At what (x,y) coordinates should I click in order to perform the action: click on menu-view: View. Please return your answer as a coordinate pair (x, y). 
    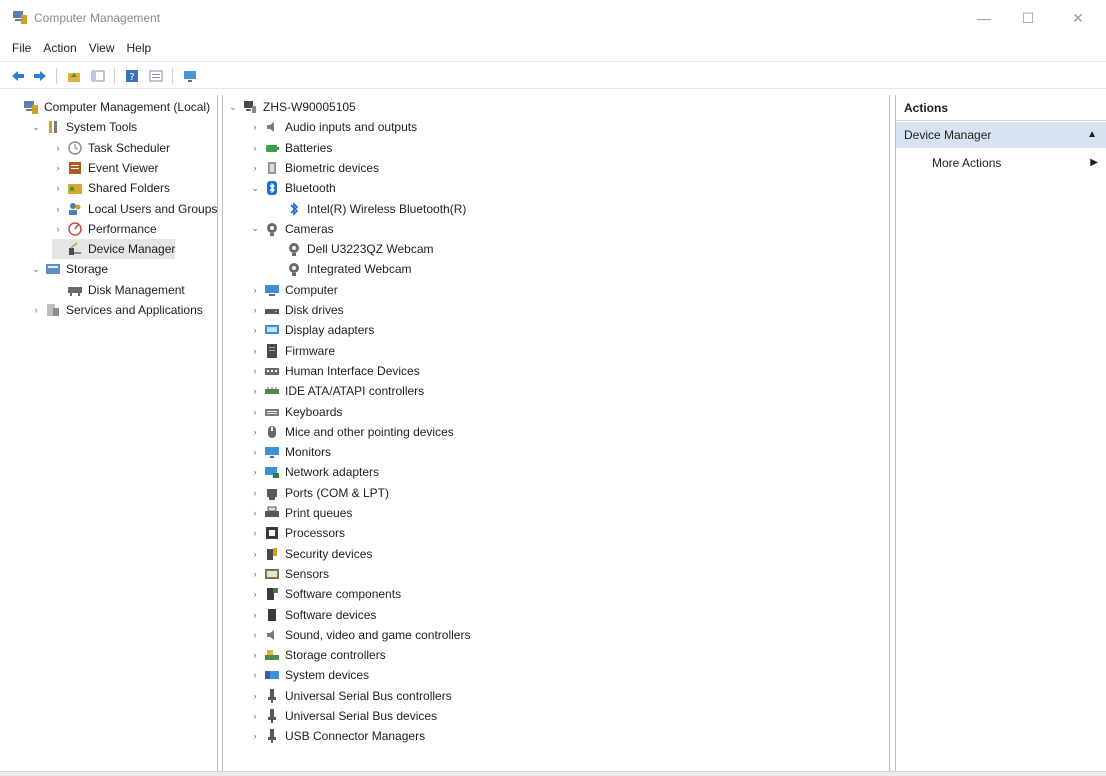
    Looking at the image, I should click on (102, 48).